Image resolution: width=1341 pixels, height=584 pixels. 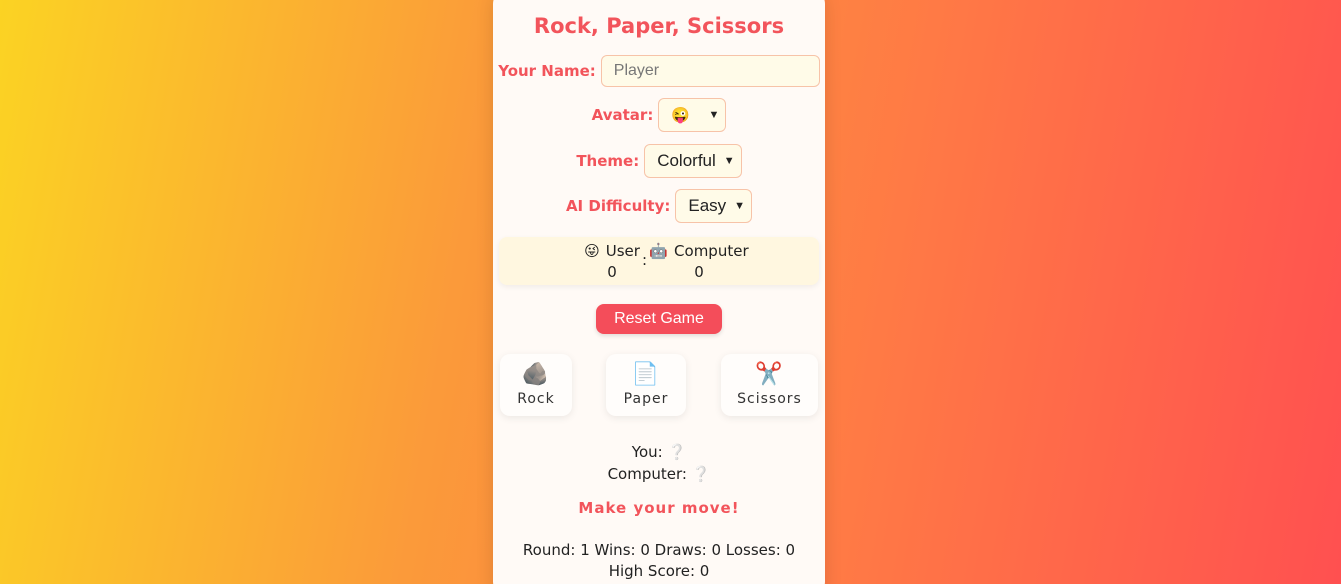 I want to click on difficulty-label: AI Difficulty:, so click(x=618, y=206).